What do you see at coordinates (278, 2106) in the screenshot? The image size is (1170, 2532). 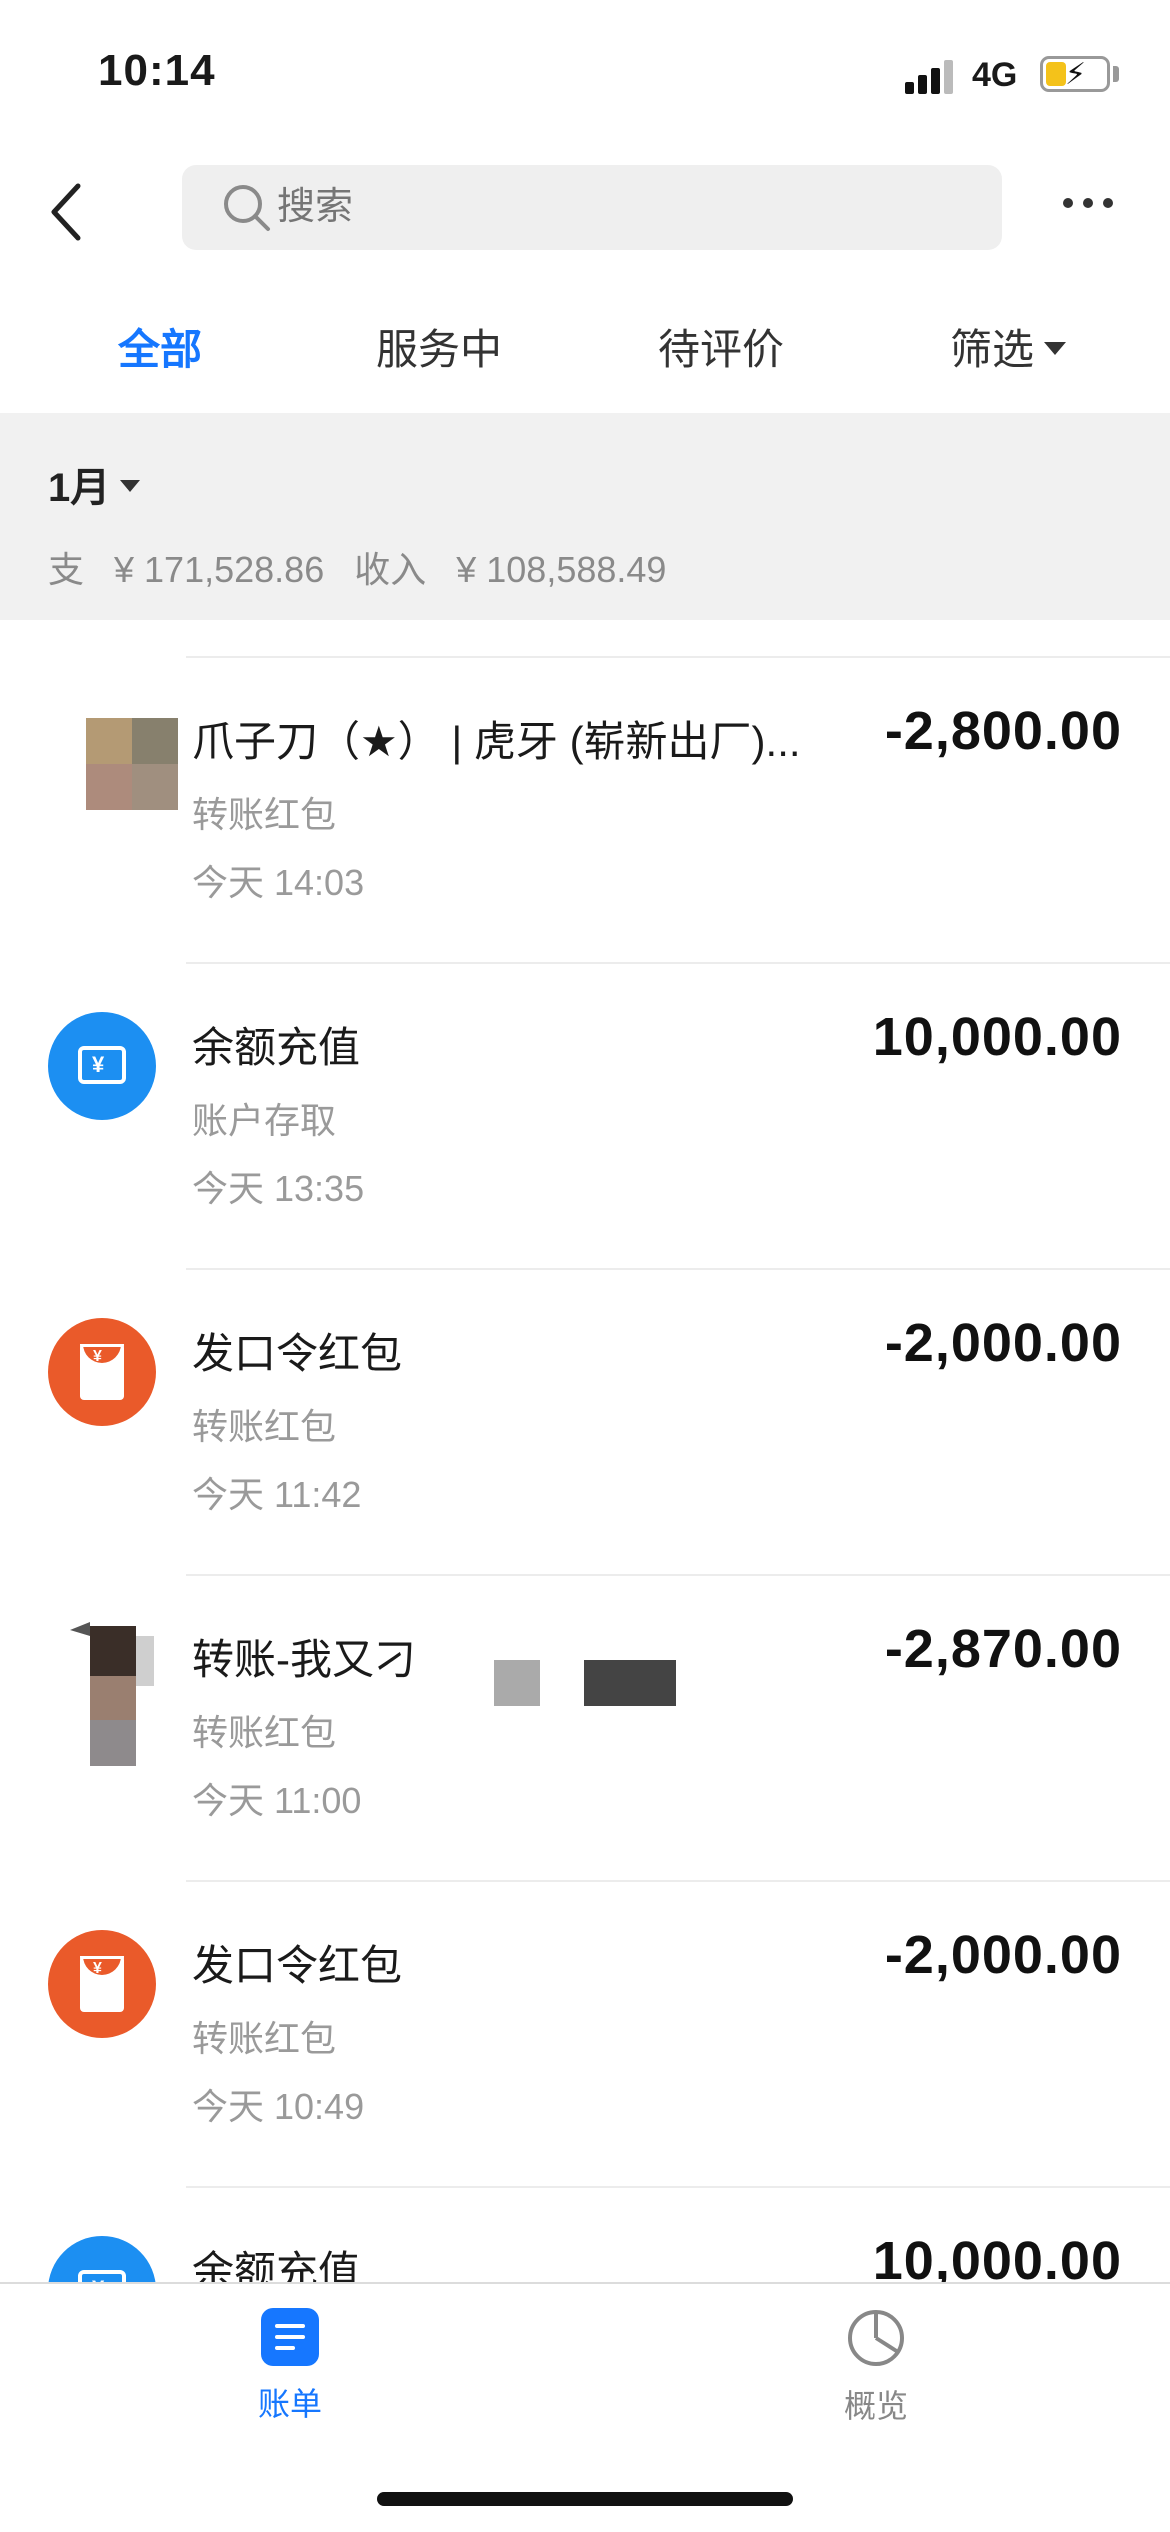 I see `transaction-time: 今天 10:49` at bounding box center [278, 2106].